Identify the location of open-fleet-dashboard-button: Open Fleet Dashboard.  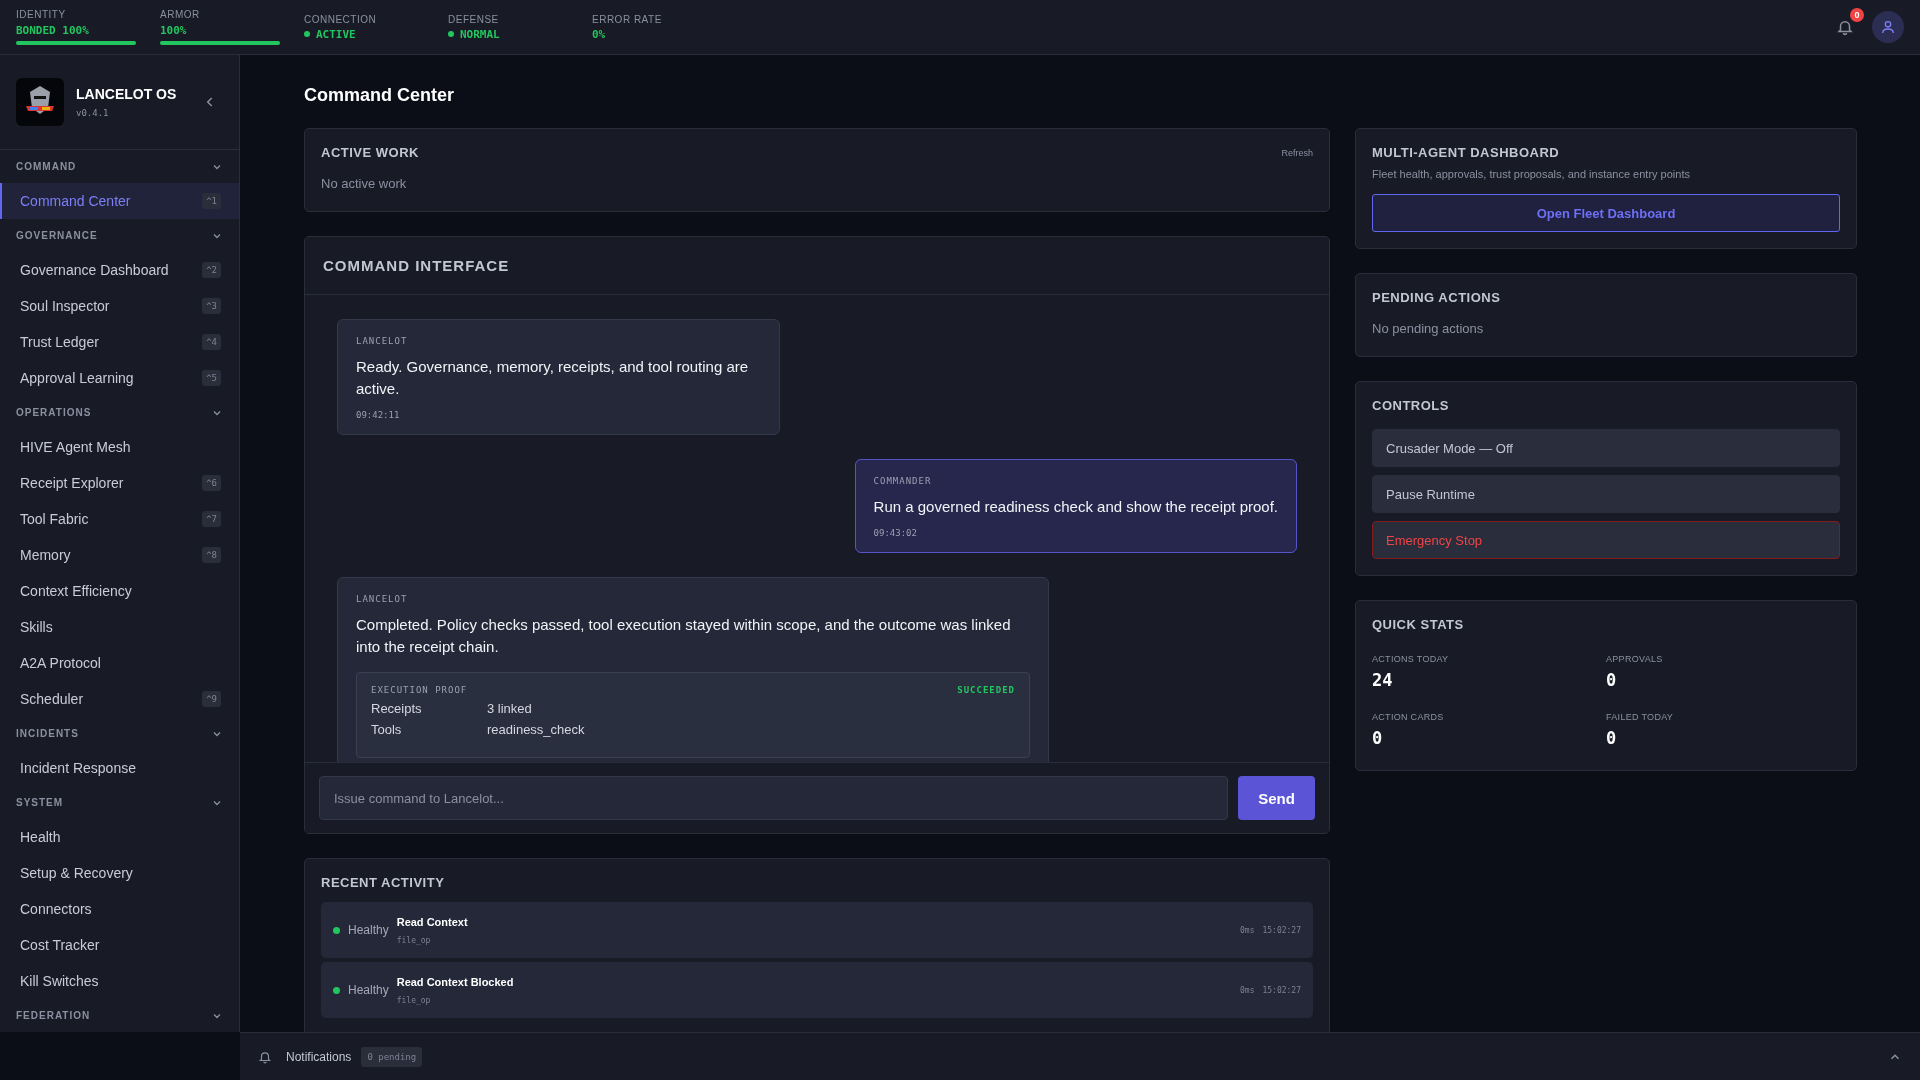
(1606, 213).